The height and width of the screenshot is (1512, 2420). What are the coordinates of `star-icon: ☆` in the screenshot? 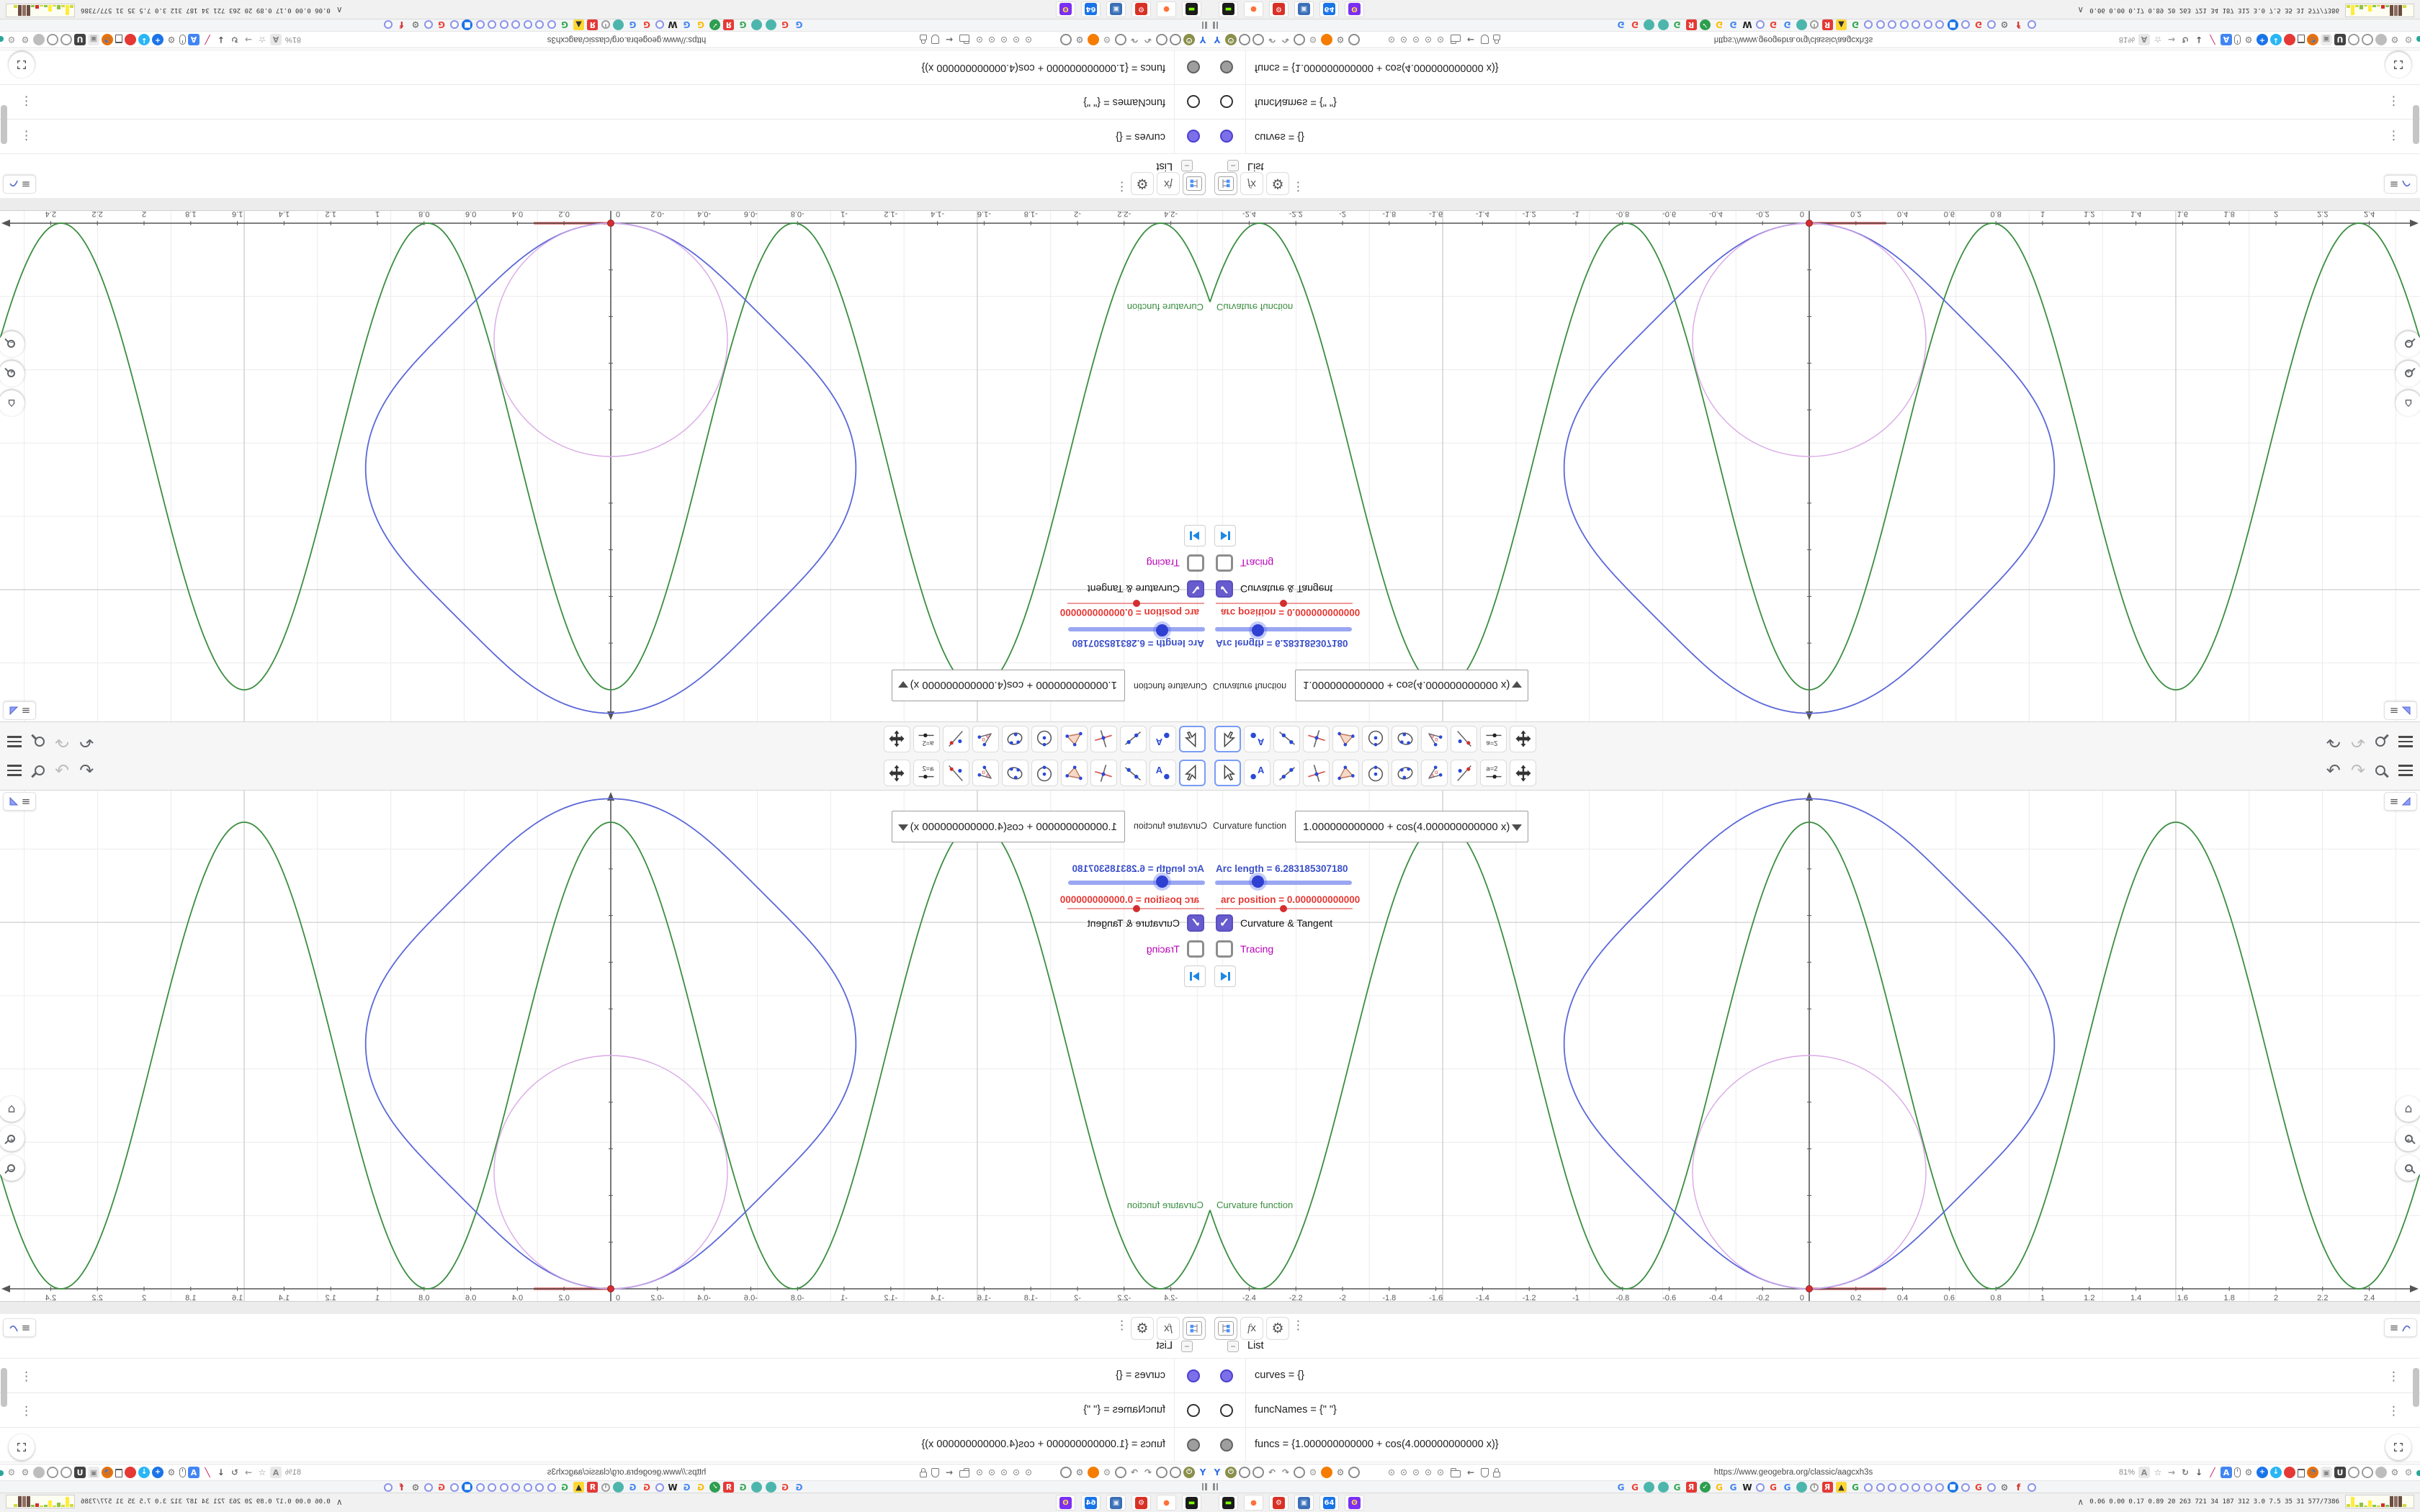 It's located at (262, 39).